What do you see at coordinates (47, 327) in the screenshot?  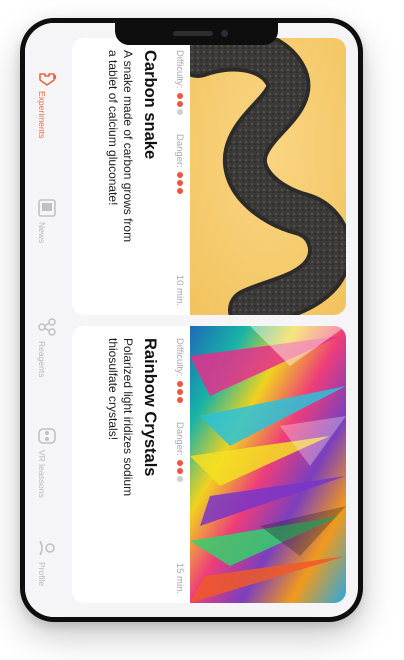 I see `molecule-icon` at bounding box center [47, 327].